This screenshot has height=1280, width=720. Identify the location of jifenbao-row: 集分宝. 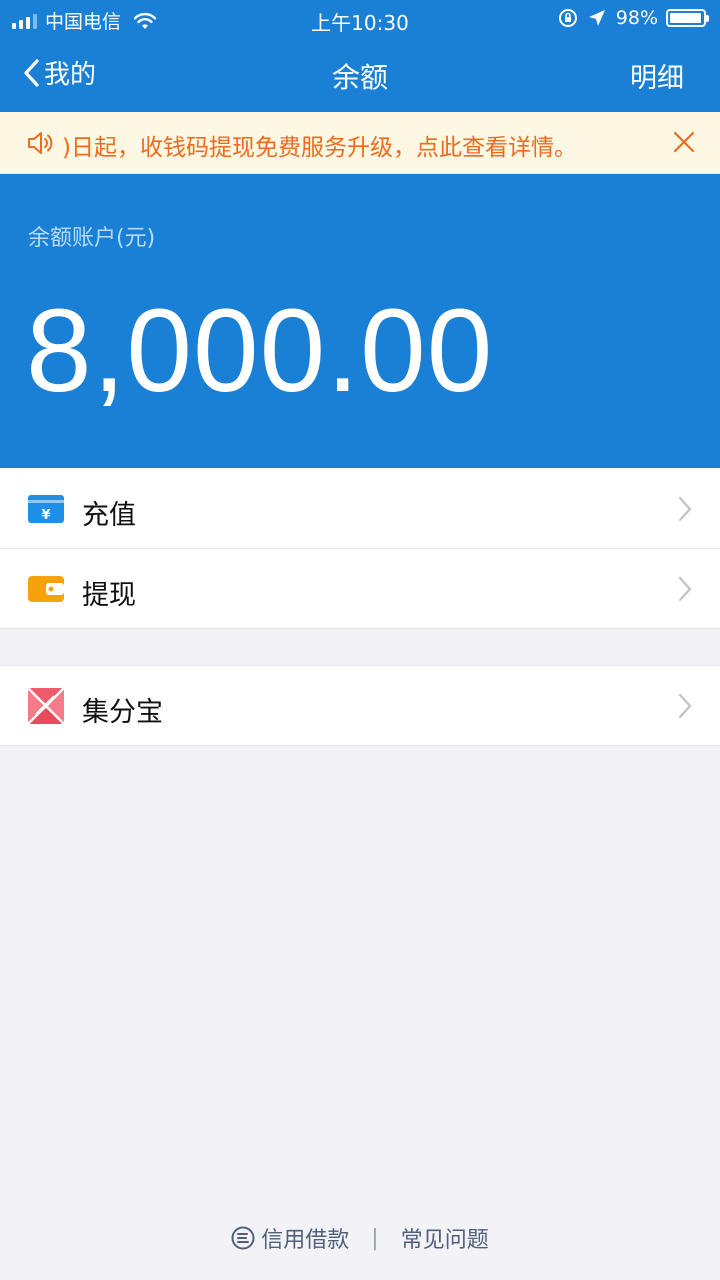
(360, 706).